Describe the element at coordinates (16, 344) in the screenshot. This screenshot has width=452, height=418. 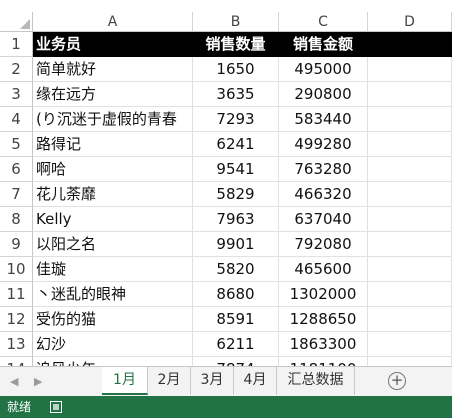
I see `row-header: 13` at that location.